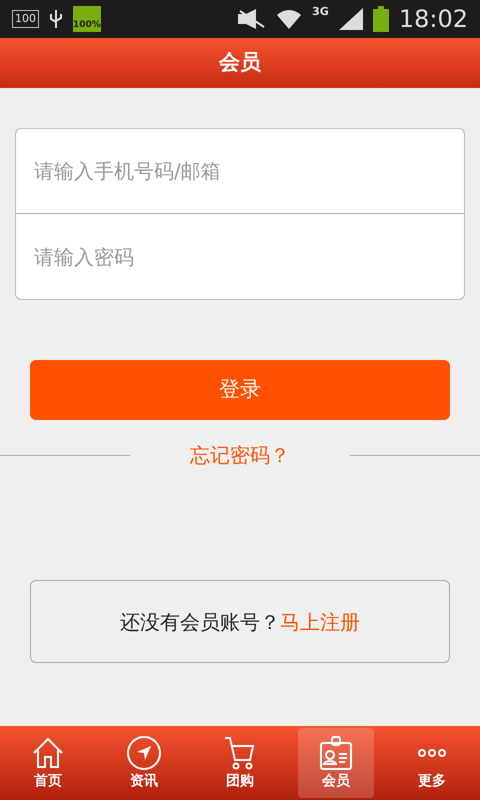 Image resolution: width=480 pixels, height=800 pixels. What do you see at coordinates (25, 19) in the screenshot?
I see `signal-badge: 100` at bounding box center [25, 19].